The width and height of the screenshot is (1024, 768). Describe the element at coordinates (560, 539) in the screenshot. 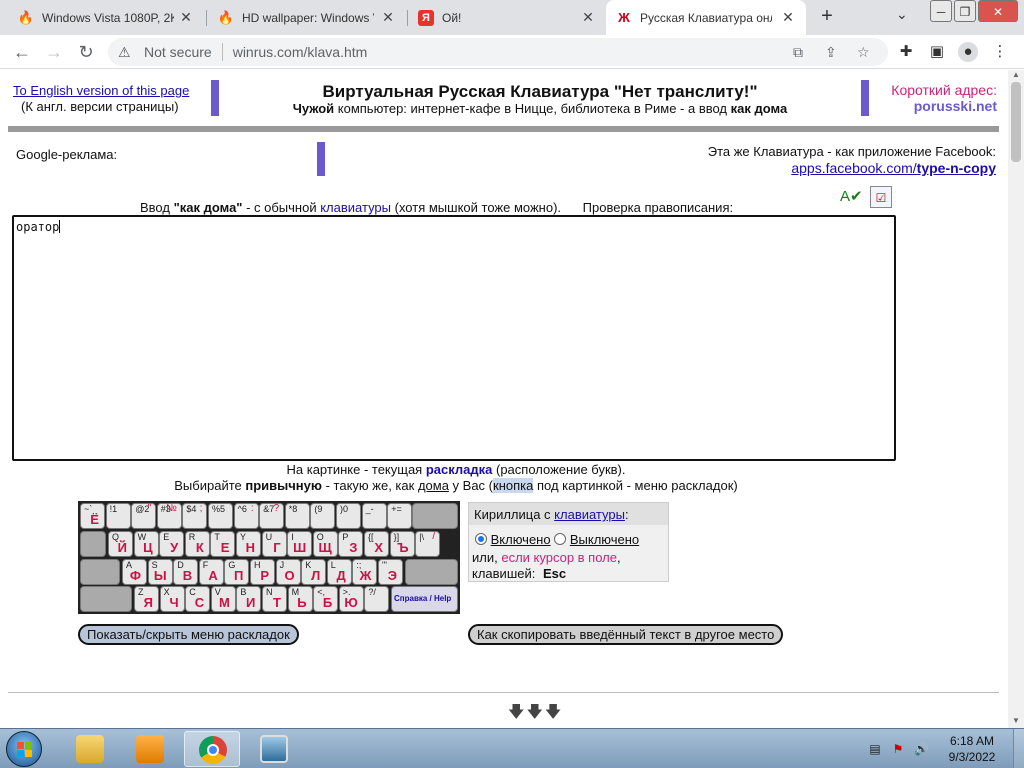

I see `radio-off` at that location.